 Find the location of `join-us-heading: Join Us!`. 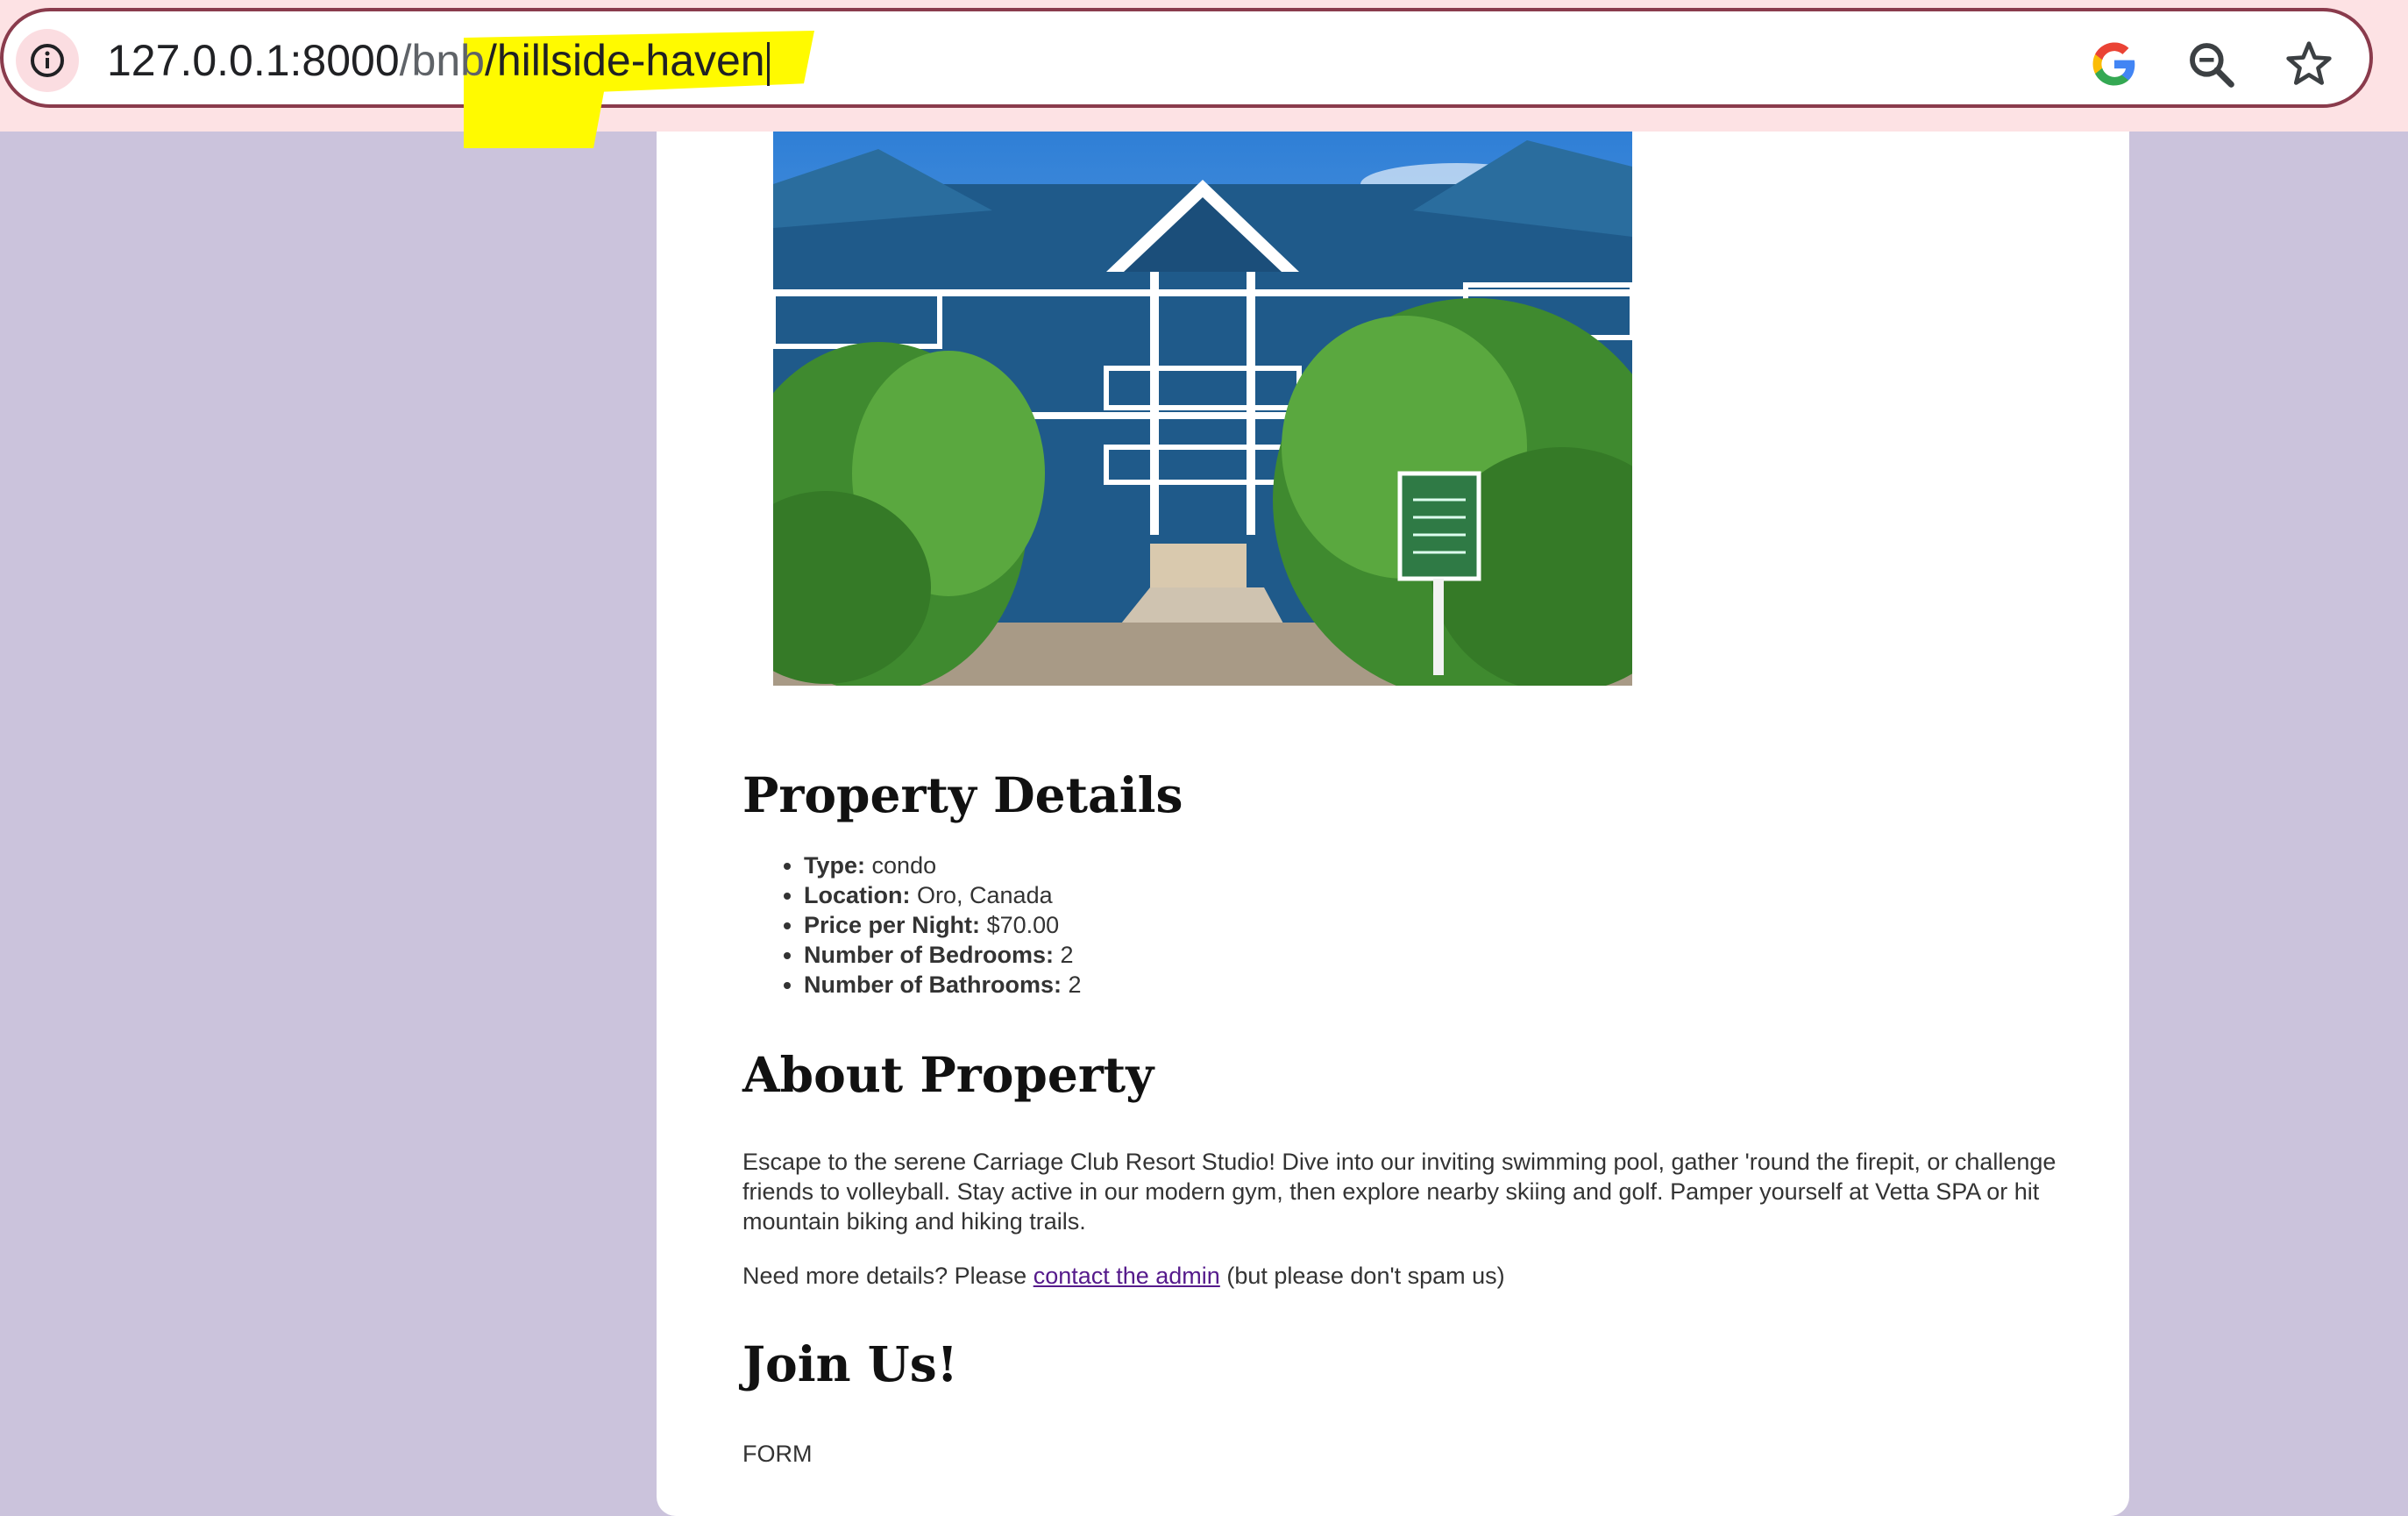

join-us-heading: Join Us! is located at coordinates (850, 1363).